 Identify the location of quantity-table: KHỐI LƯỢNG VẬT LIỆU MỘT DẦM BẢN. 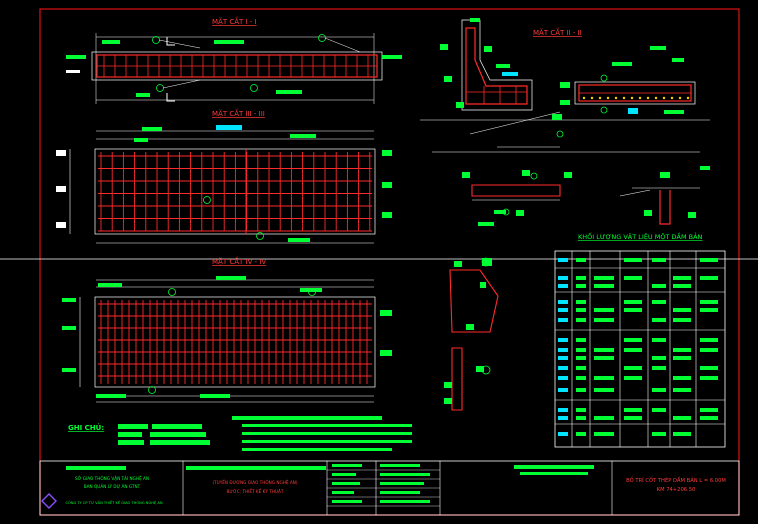
(640, 339).